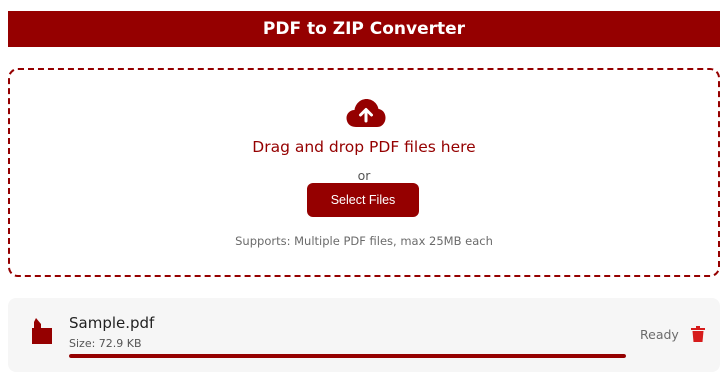 The width and height of the screenshot is (728, 380). Describe the element at coordinates (364, 147) in the screenshot. I see `drop-zone-title: Drag and drop PDF files here` at that location.